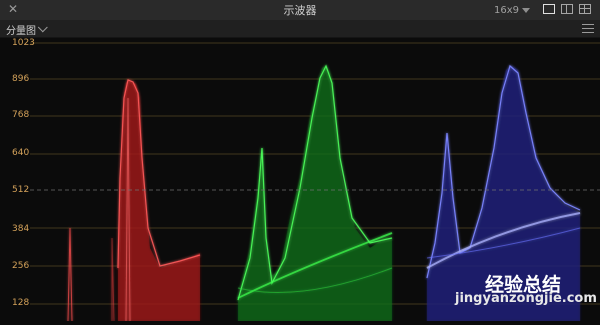  I want to click on y-tick-896: 896, so click(21, 79).